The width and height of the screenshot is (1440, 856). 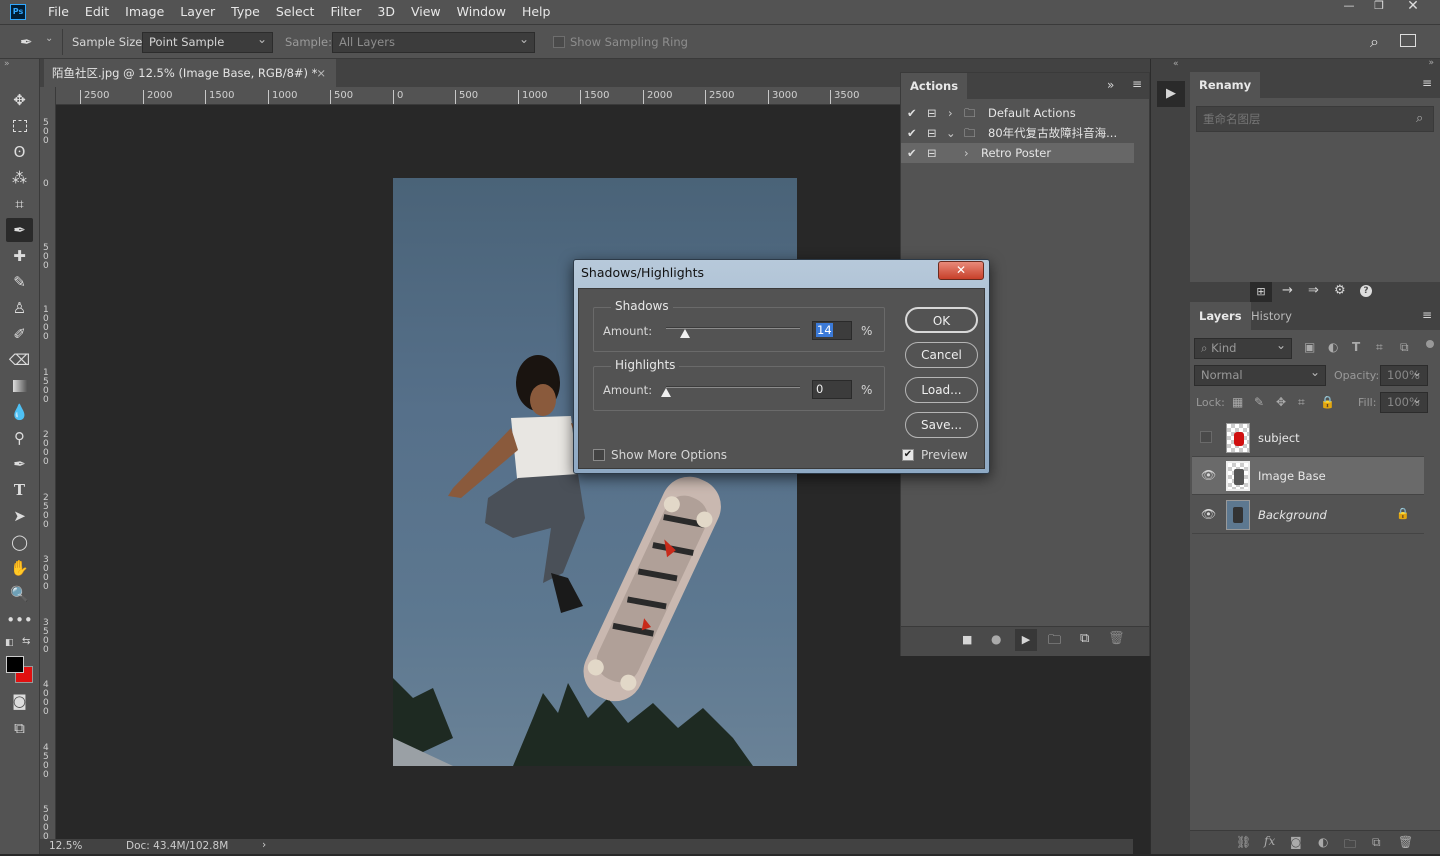 I want to click on help-icon: ?, so click(x=1366, y=291).